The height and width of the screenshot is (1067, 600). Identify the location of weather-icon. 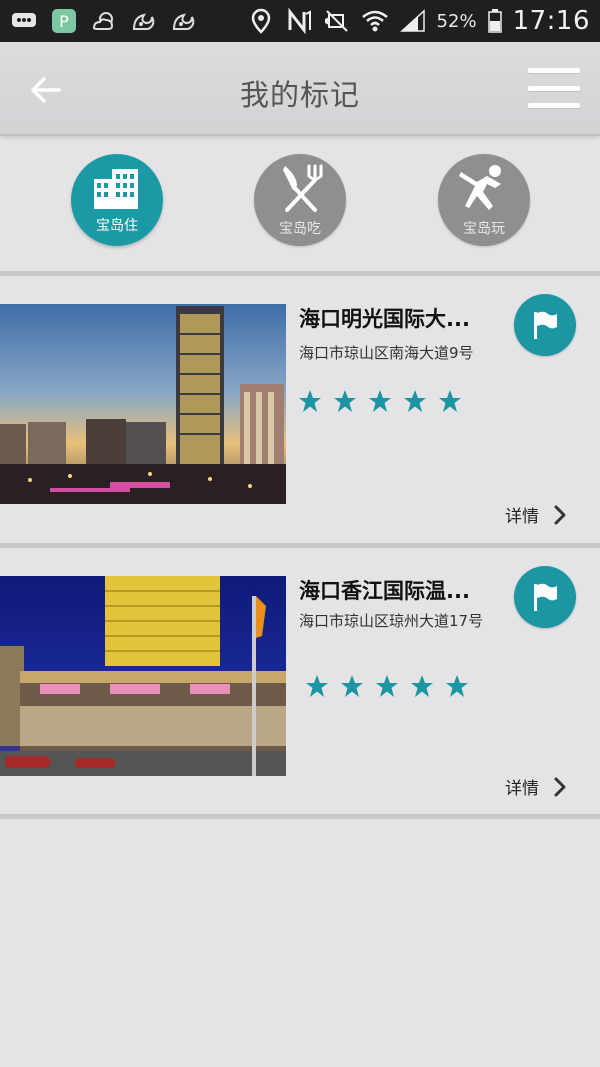
(104, 21).